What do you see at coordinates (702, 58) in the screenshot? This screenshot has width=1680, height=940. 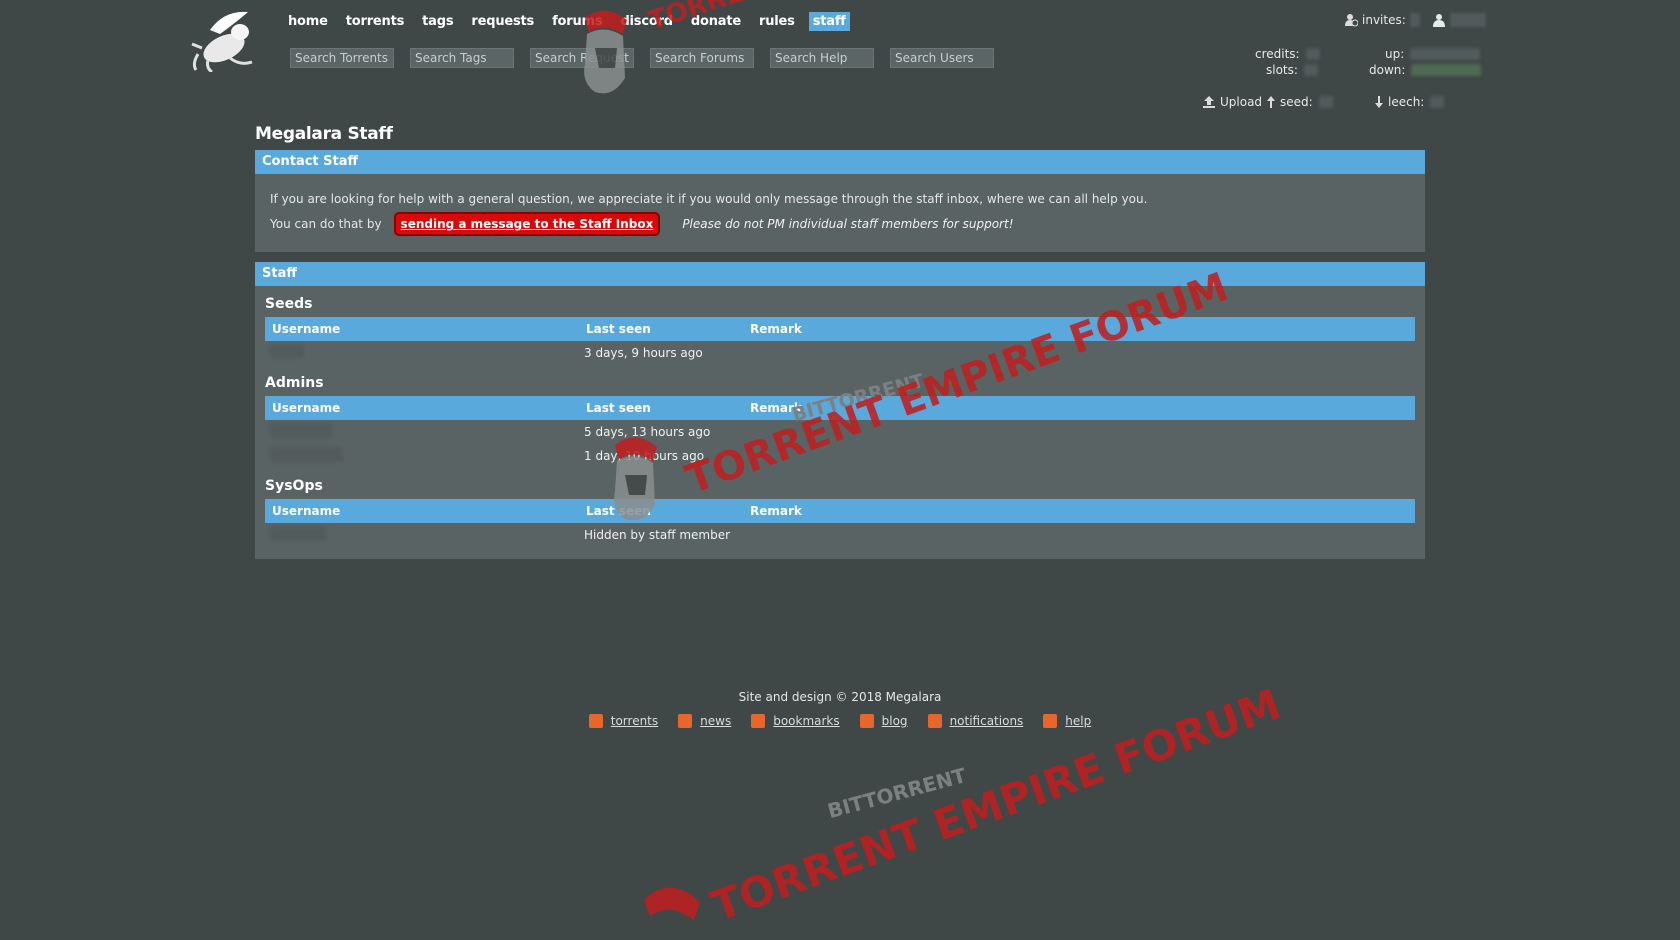 I see `search-forums-input` at bounding box center [702, 58].